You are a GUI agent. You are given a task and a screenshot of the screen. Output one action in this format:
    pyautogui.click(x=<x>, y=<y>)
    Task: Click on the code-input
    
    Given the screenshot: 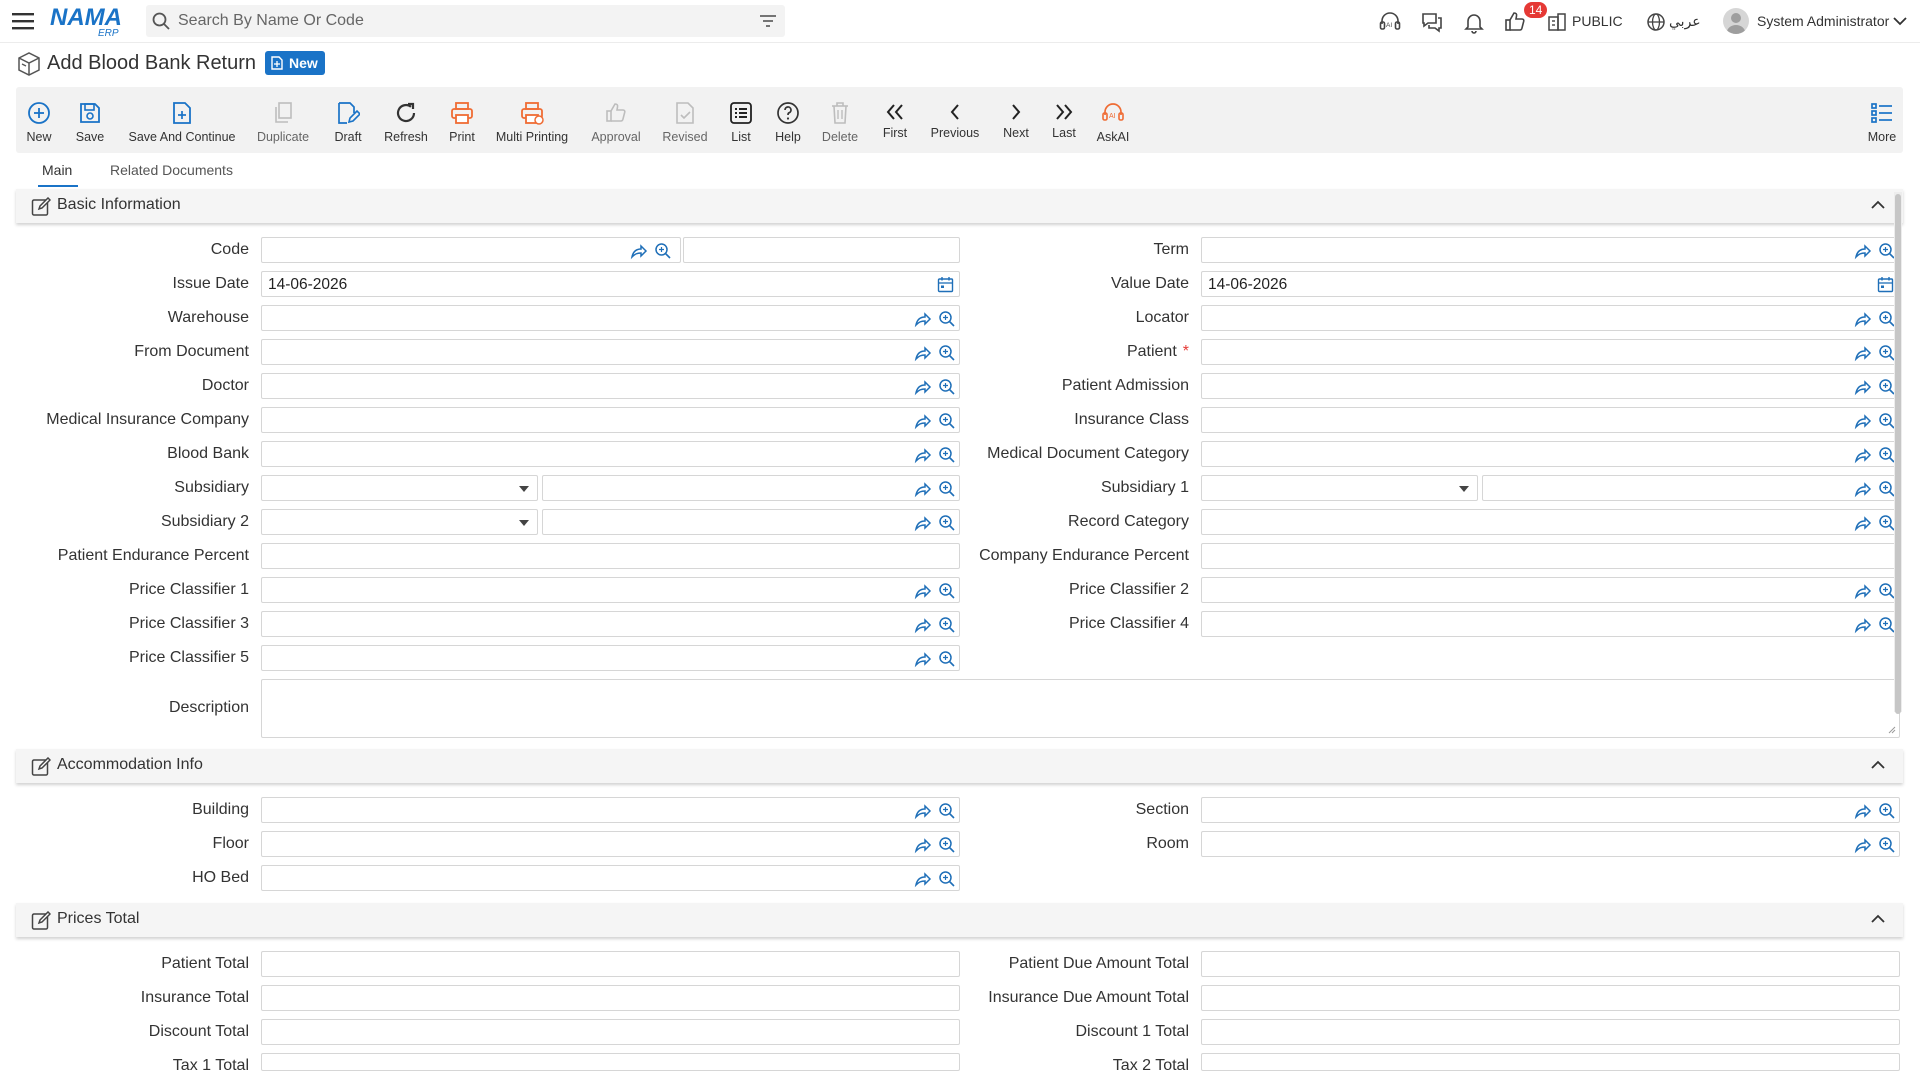 What is the action you would take?
    pyautogui.click(x=471, y=250)
    